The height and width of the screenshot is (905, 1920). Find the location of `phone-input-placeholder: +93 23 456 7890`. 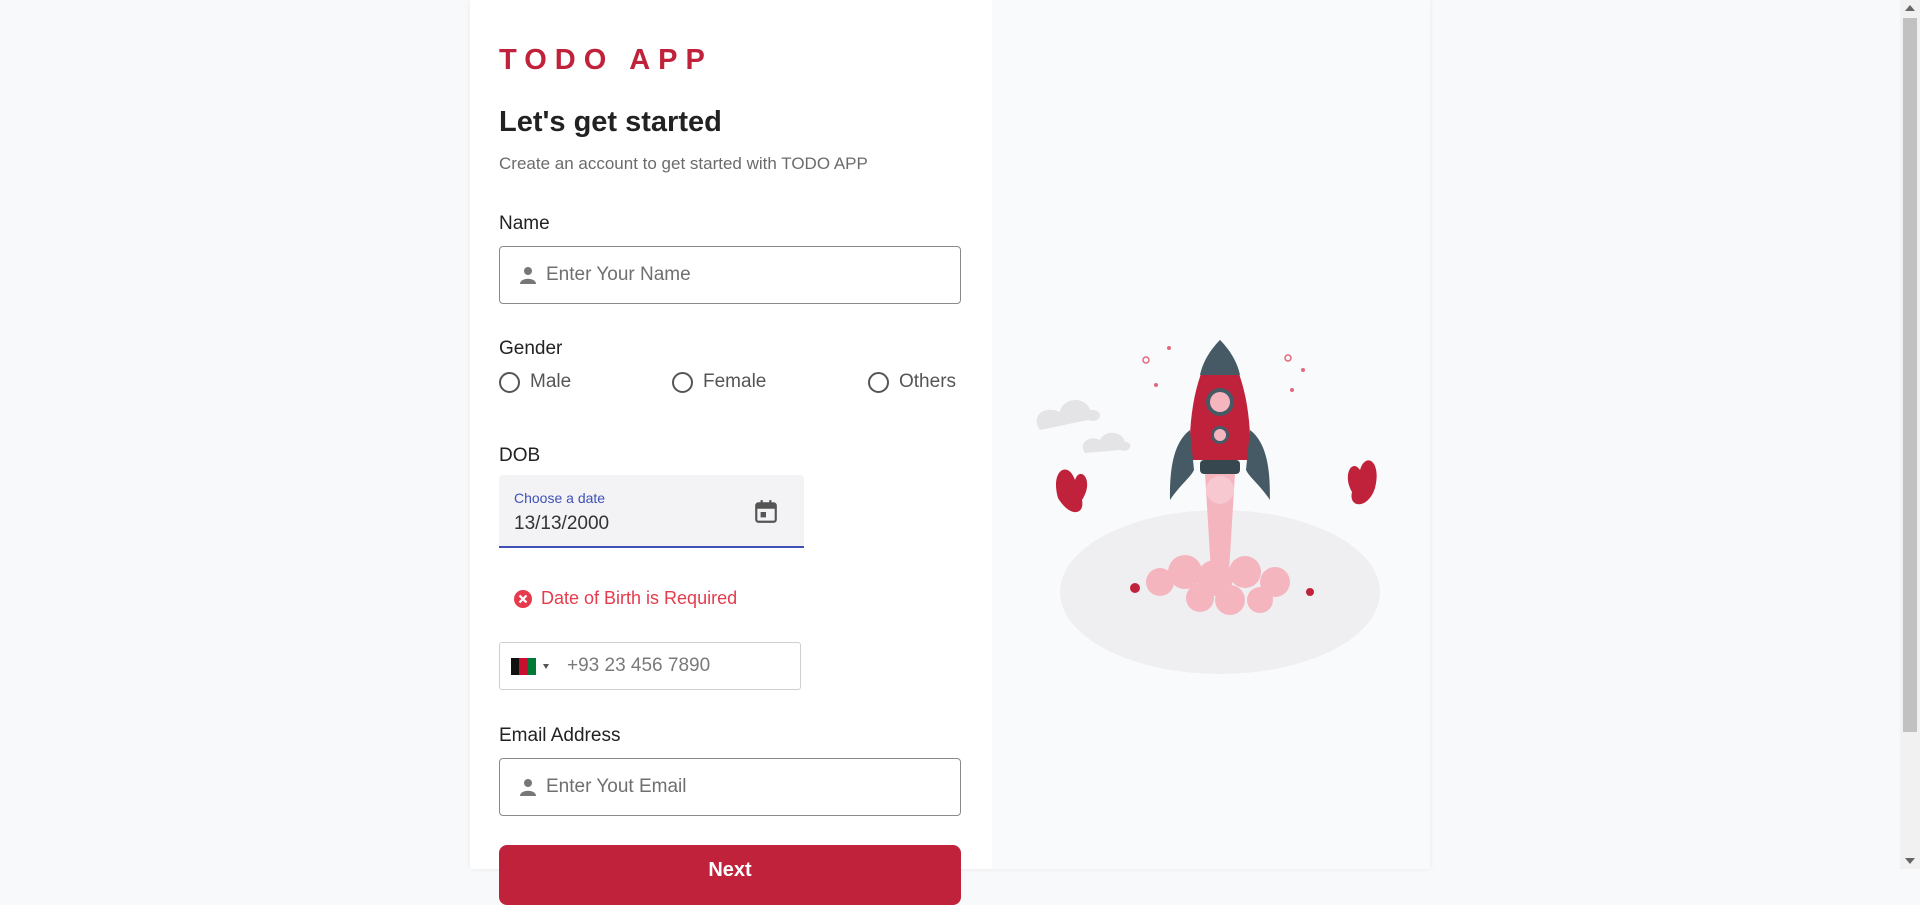

phone-input-placeholder: +93 23 456 7890 is located at coordinates (639, 665).